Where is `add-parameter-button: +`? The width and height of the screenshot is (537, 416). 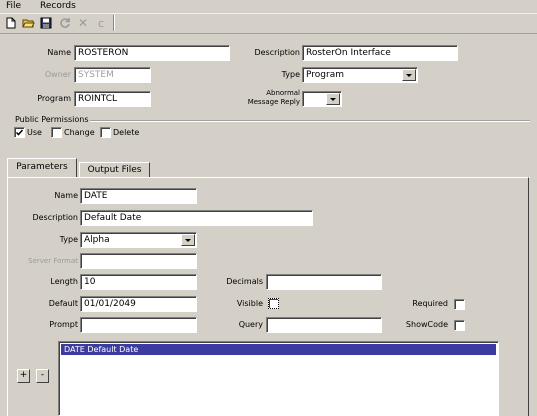
add-parameter-button: + is located at coordinates (23, 376).